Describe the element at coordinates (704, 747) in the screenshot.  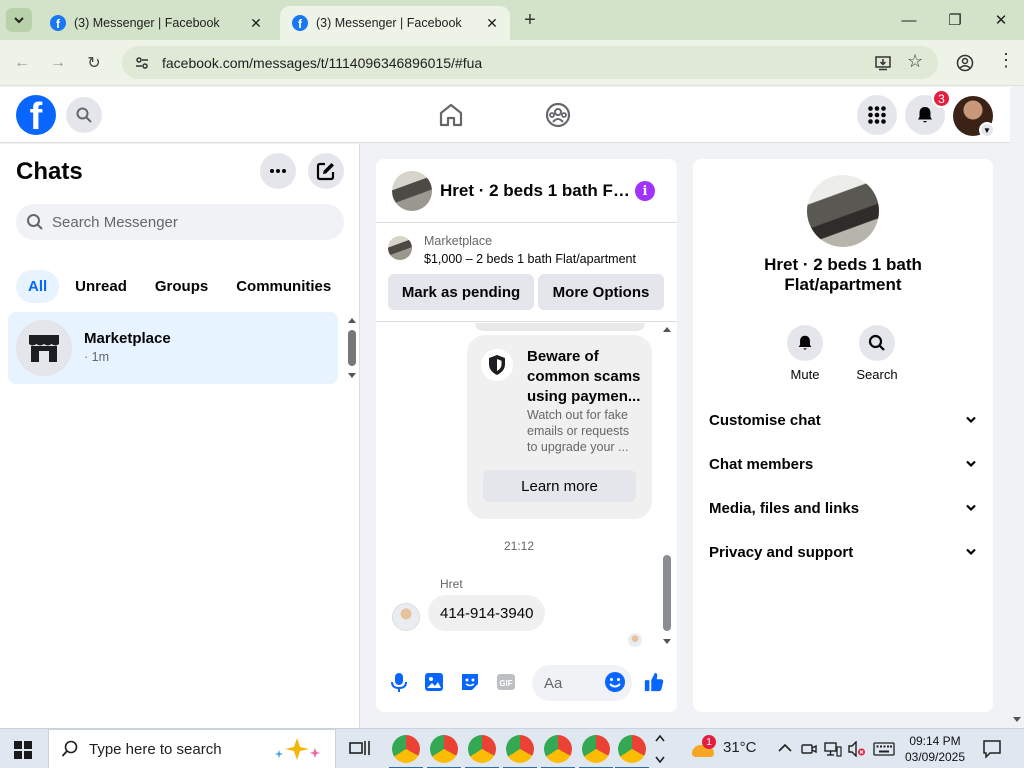
I see `weather-icon: 1` at that location.